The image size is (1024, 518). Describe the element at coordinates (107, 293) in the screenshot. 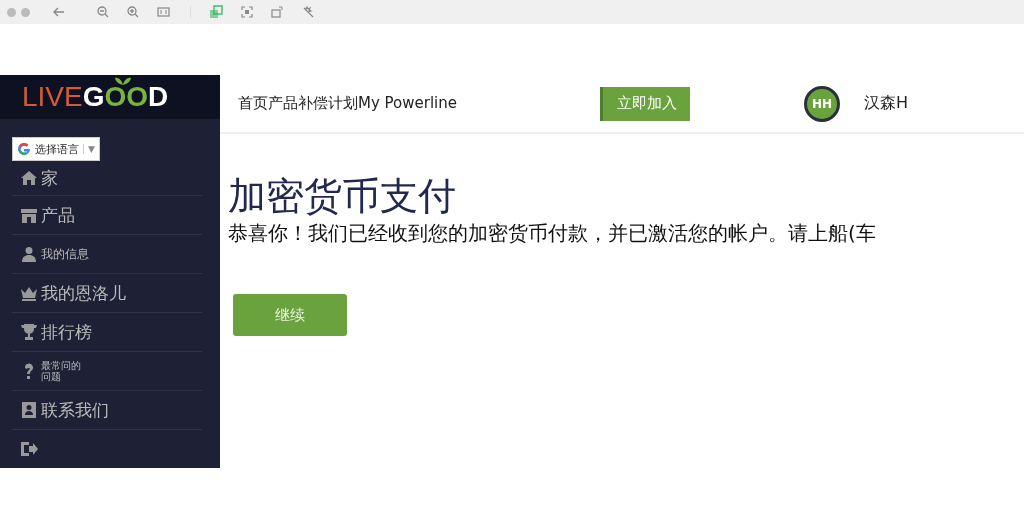

I see `sidebar-item: 我的恩洛儿` at that location.